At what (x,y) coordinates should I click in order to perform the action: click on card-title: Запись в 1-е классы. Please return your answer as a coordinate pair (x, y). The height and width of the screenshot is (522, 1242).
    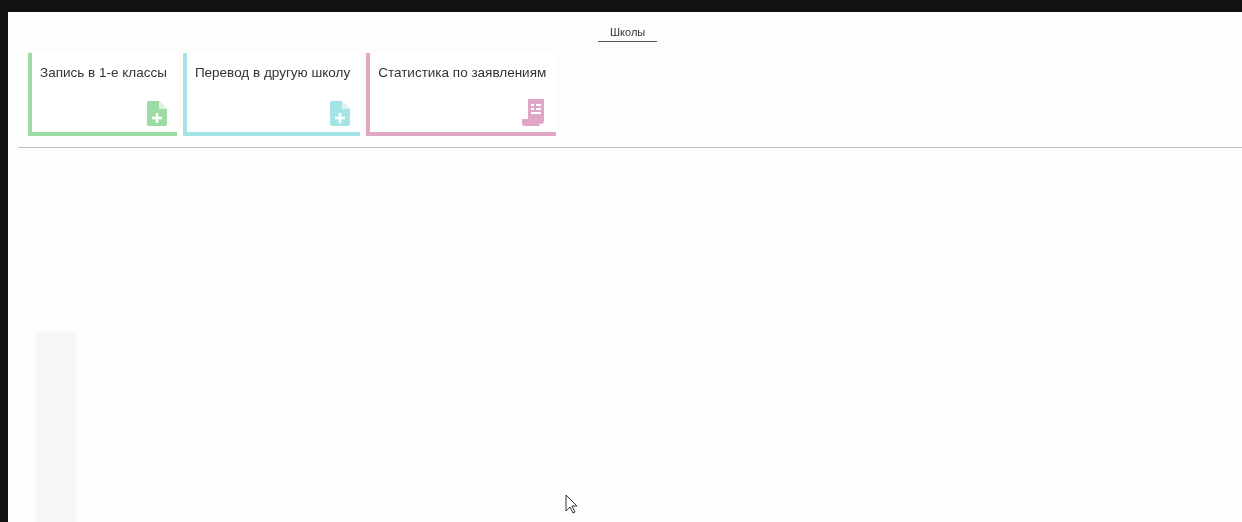
    Looking at the image, I should click on (103, 72).